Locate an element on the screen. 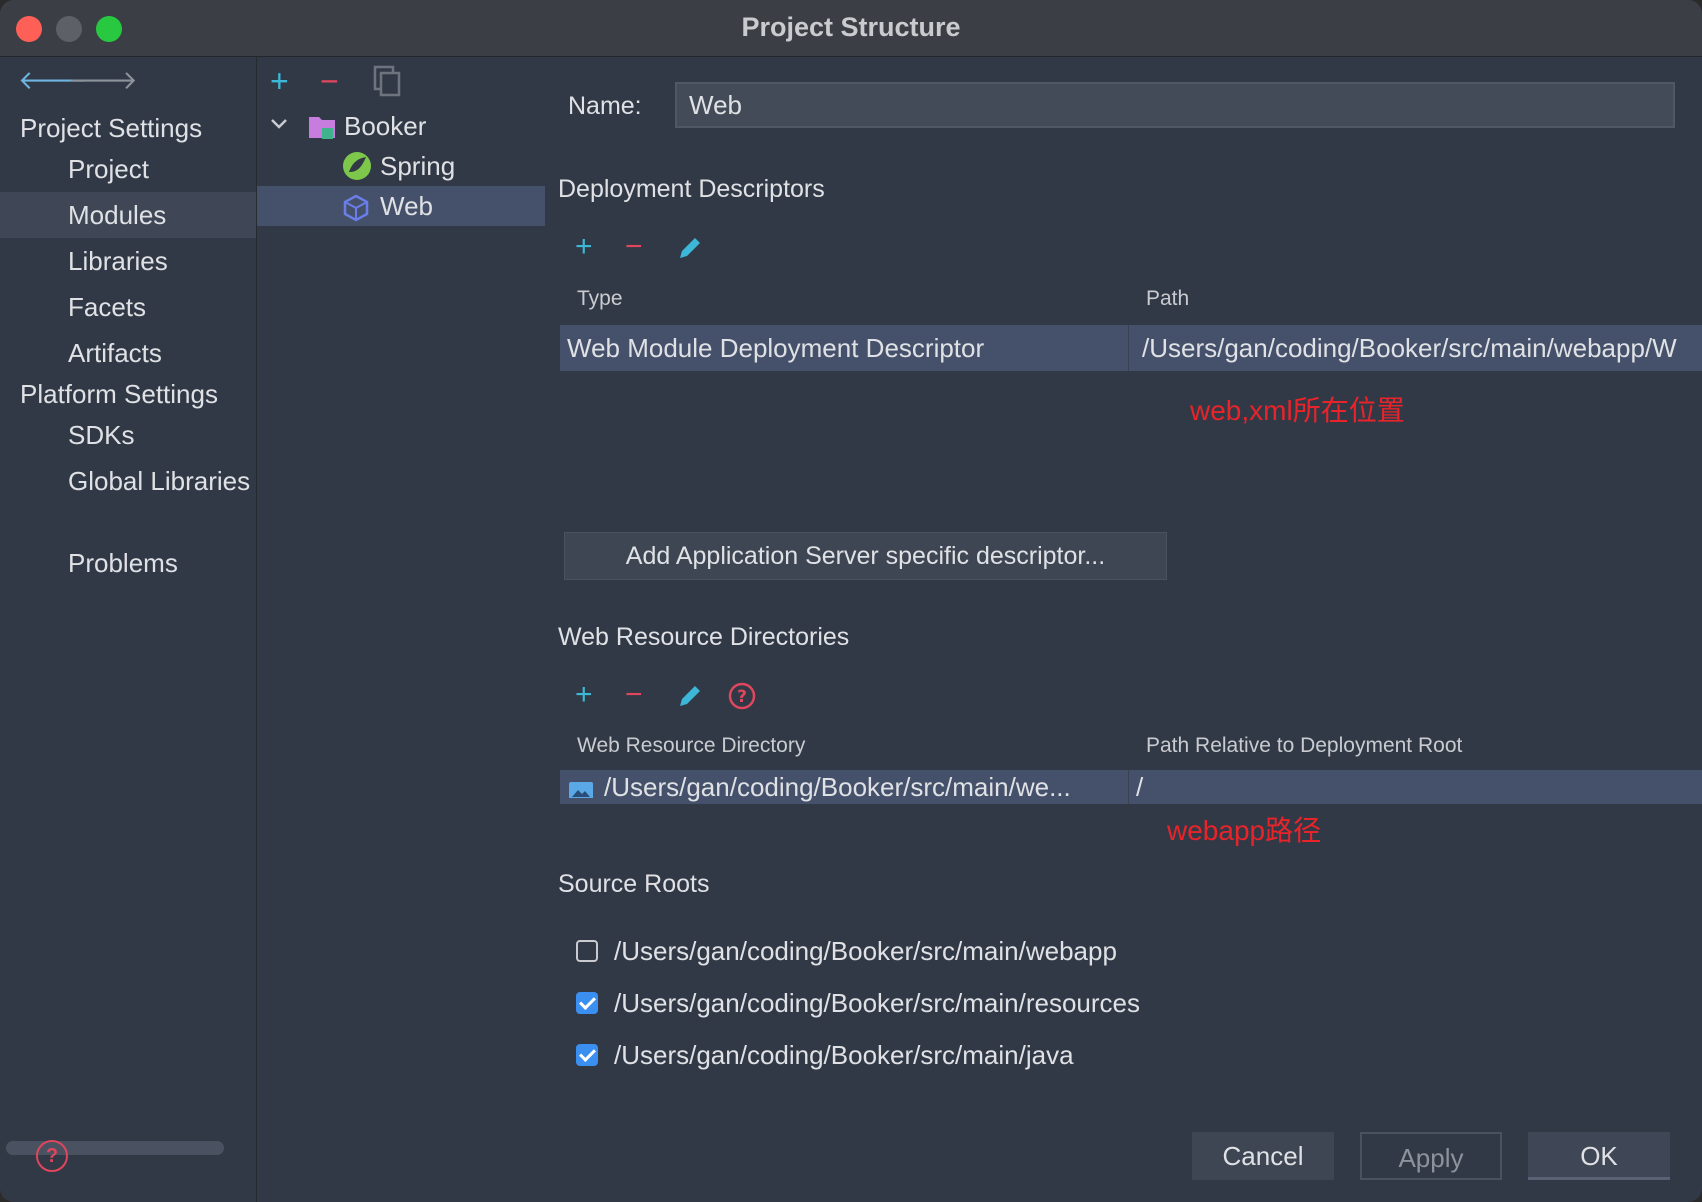 Image resolution: width=1702 pixels, height=1202 pixels. tree-node-booker: Booker is located at coordinates (401, 126).